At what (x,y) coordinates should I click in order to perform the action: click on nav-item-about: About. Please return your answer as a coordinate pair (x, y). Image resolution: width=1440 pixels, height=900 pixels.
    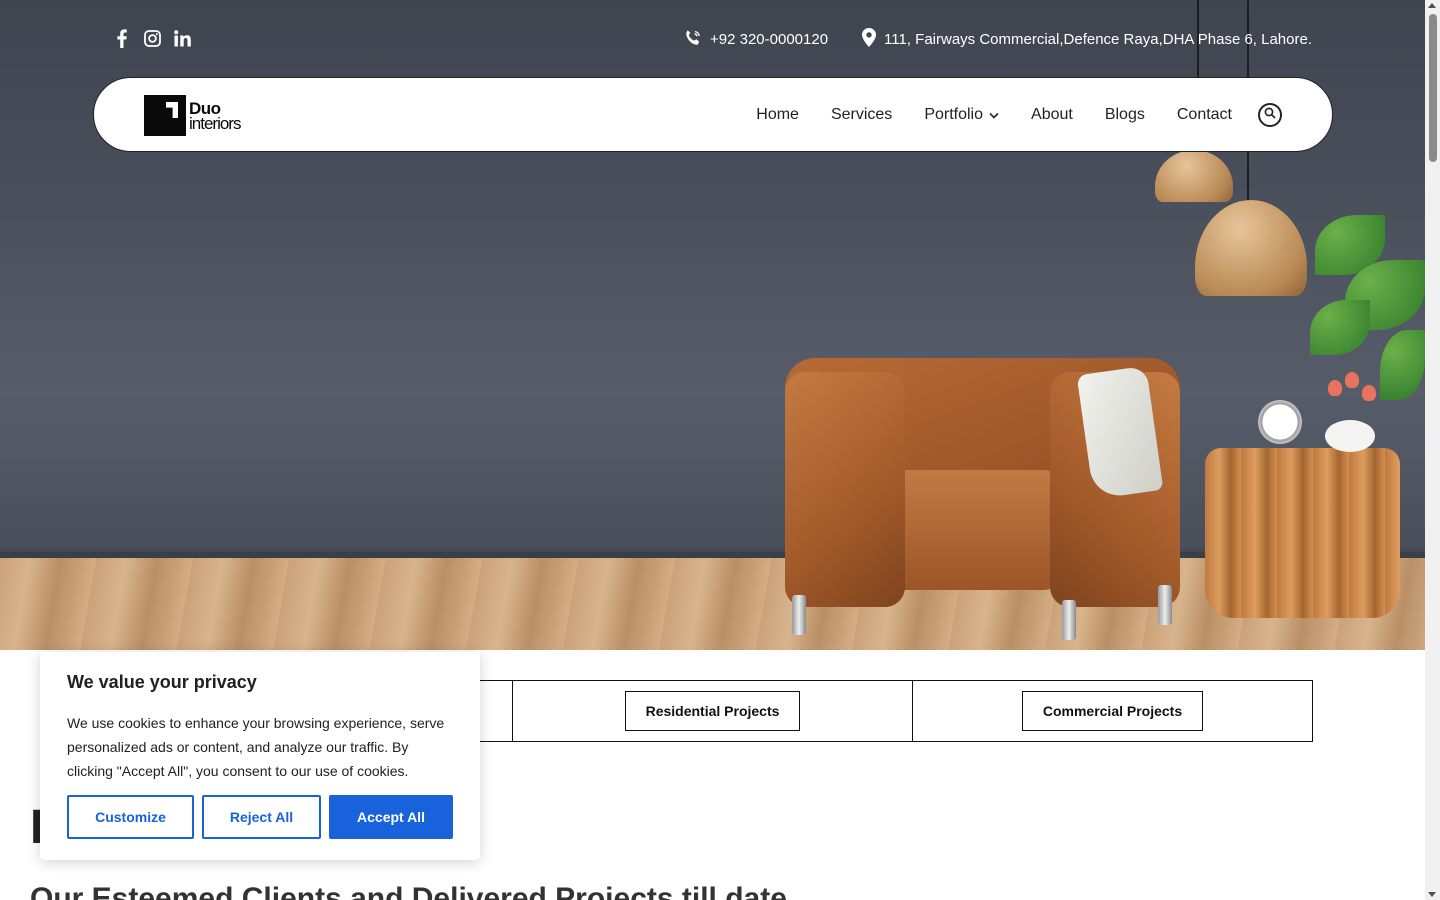
    Looking at the image, I should click on (1052, 115).